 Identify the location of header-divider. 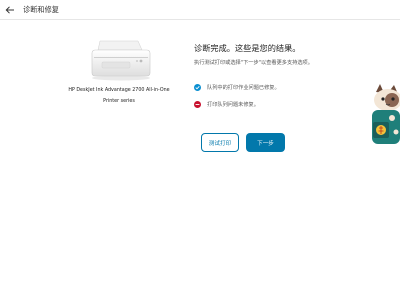
(200, 19).